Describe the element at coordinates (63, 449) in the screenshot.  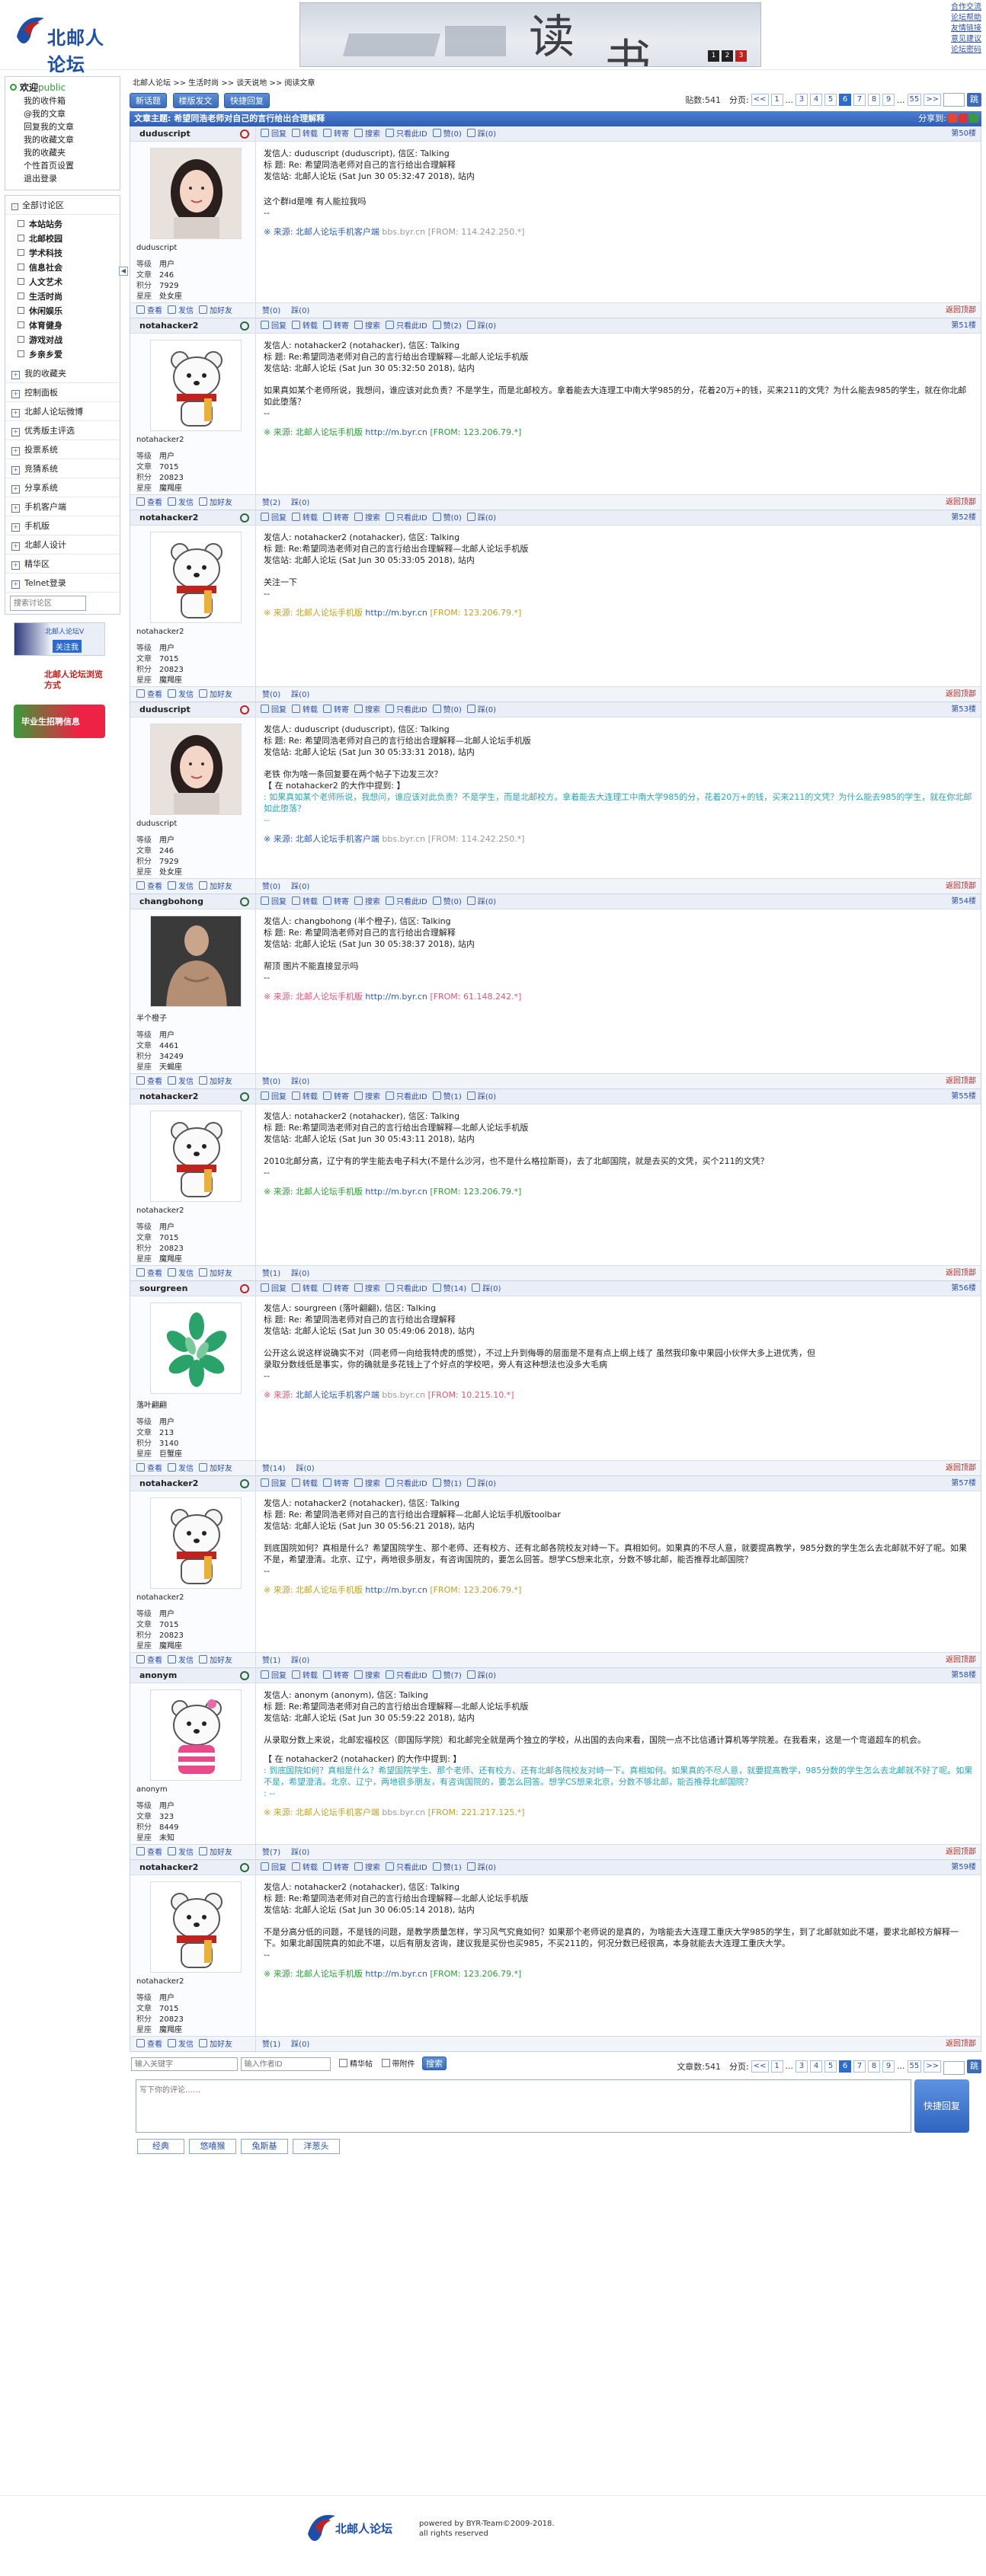
I see `sidebar-section: 投票系统` at that location.